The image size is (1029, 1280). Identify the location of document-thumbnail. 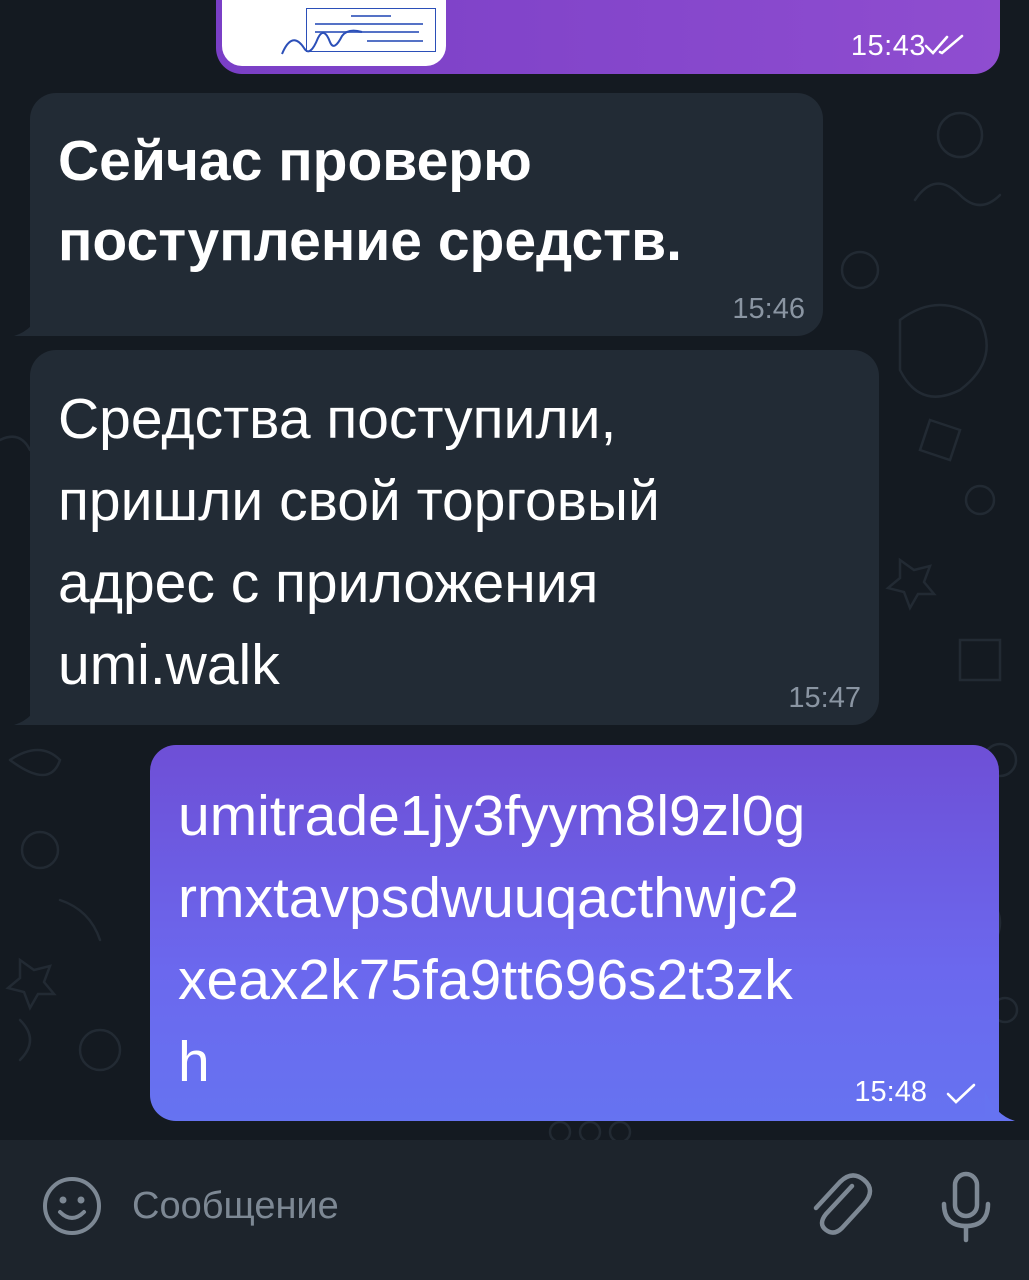
(334, 33).